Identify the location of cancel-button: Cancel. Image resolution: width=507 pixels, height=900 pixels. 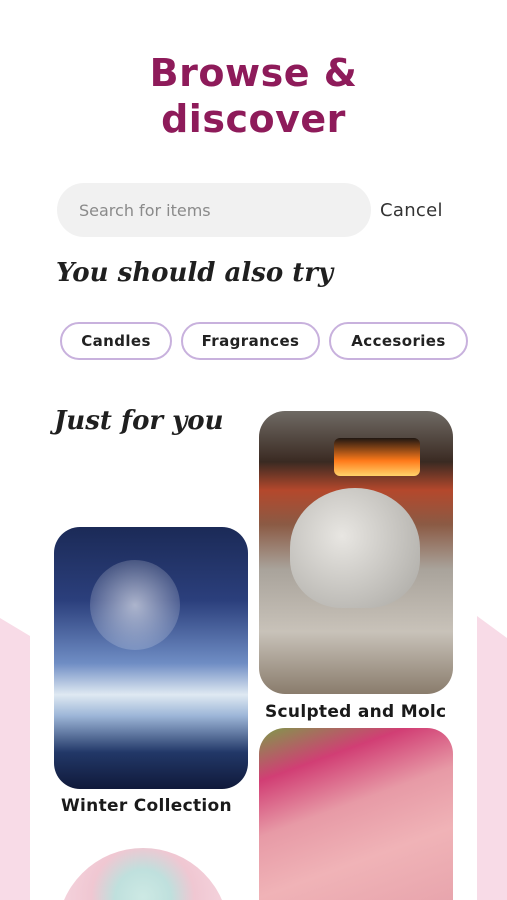
(411, 210).